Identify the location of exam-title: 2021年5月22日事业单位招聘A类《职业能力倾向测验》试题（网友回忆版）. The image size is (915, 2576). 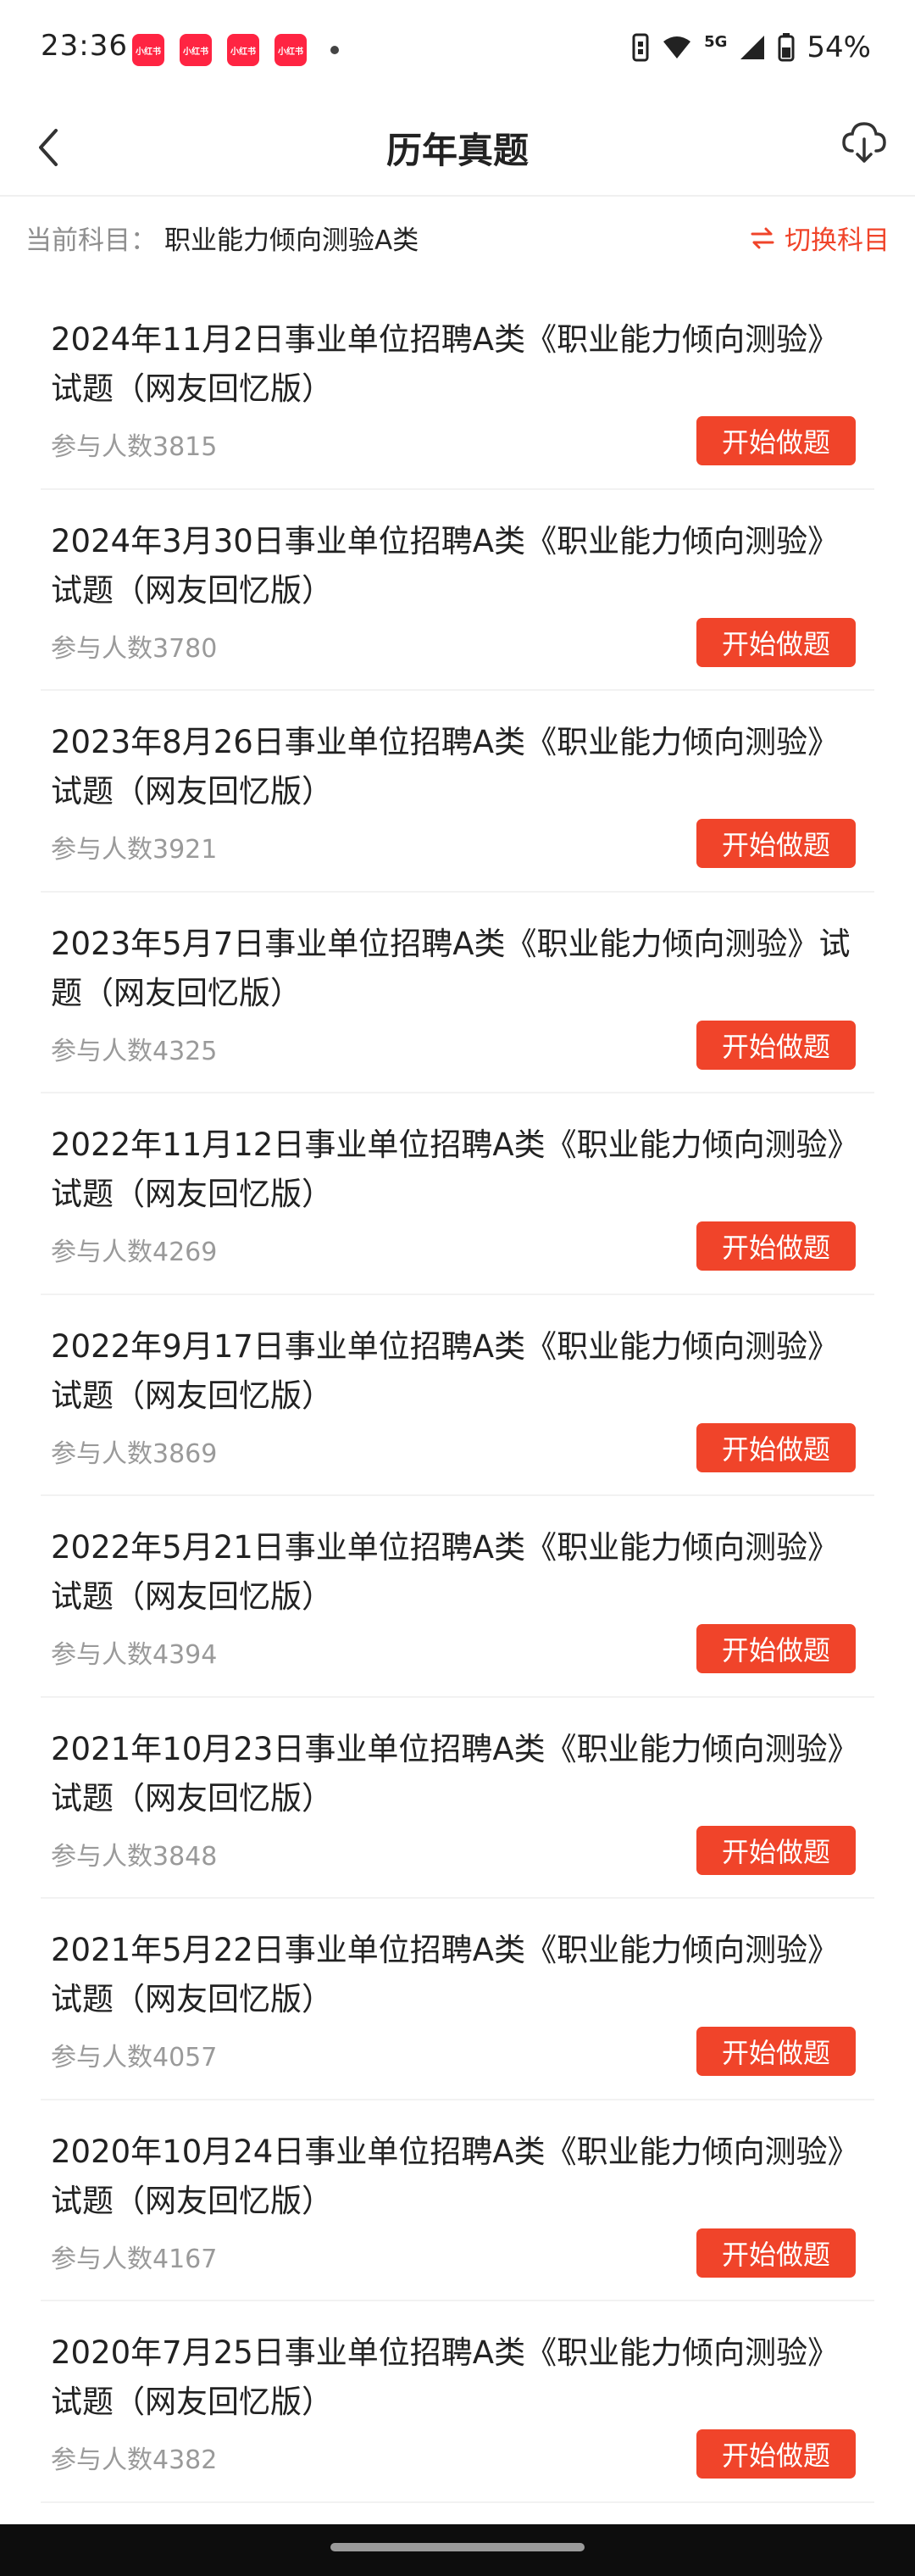
(445, 1974).